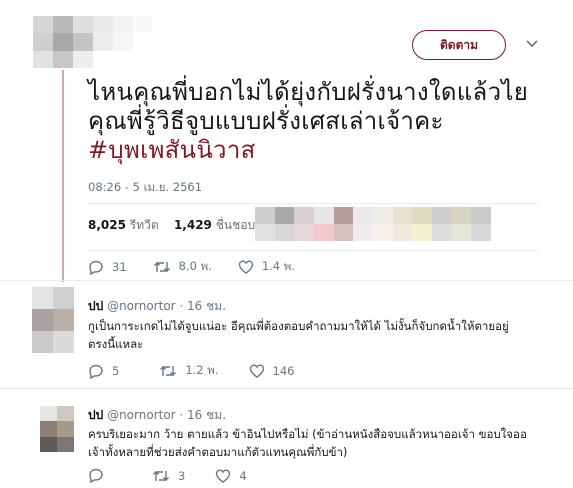  Describe the element at coordinates (189, 371) in the screenshot. I see `retweet-button: 1.2 พ.` at that location.